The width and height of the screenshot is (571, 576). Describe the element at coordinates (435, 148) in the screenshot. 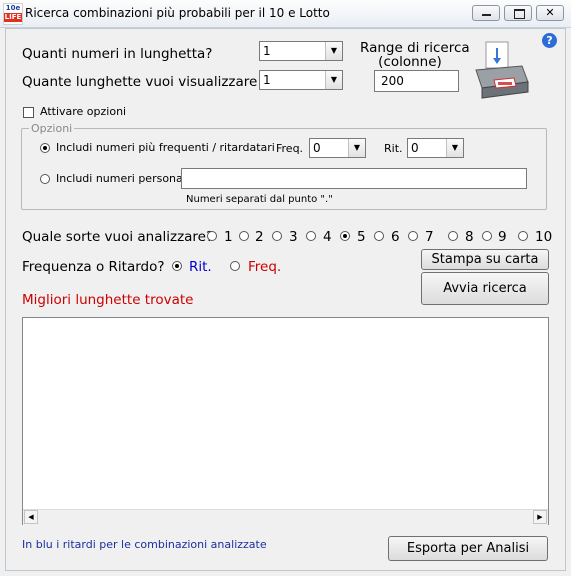

I see `rit-select: 0 ▼` at that location.